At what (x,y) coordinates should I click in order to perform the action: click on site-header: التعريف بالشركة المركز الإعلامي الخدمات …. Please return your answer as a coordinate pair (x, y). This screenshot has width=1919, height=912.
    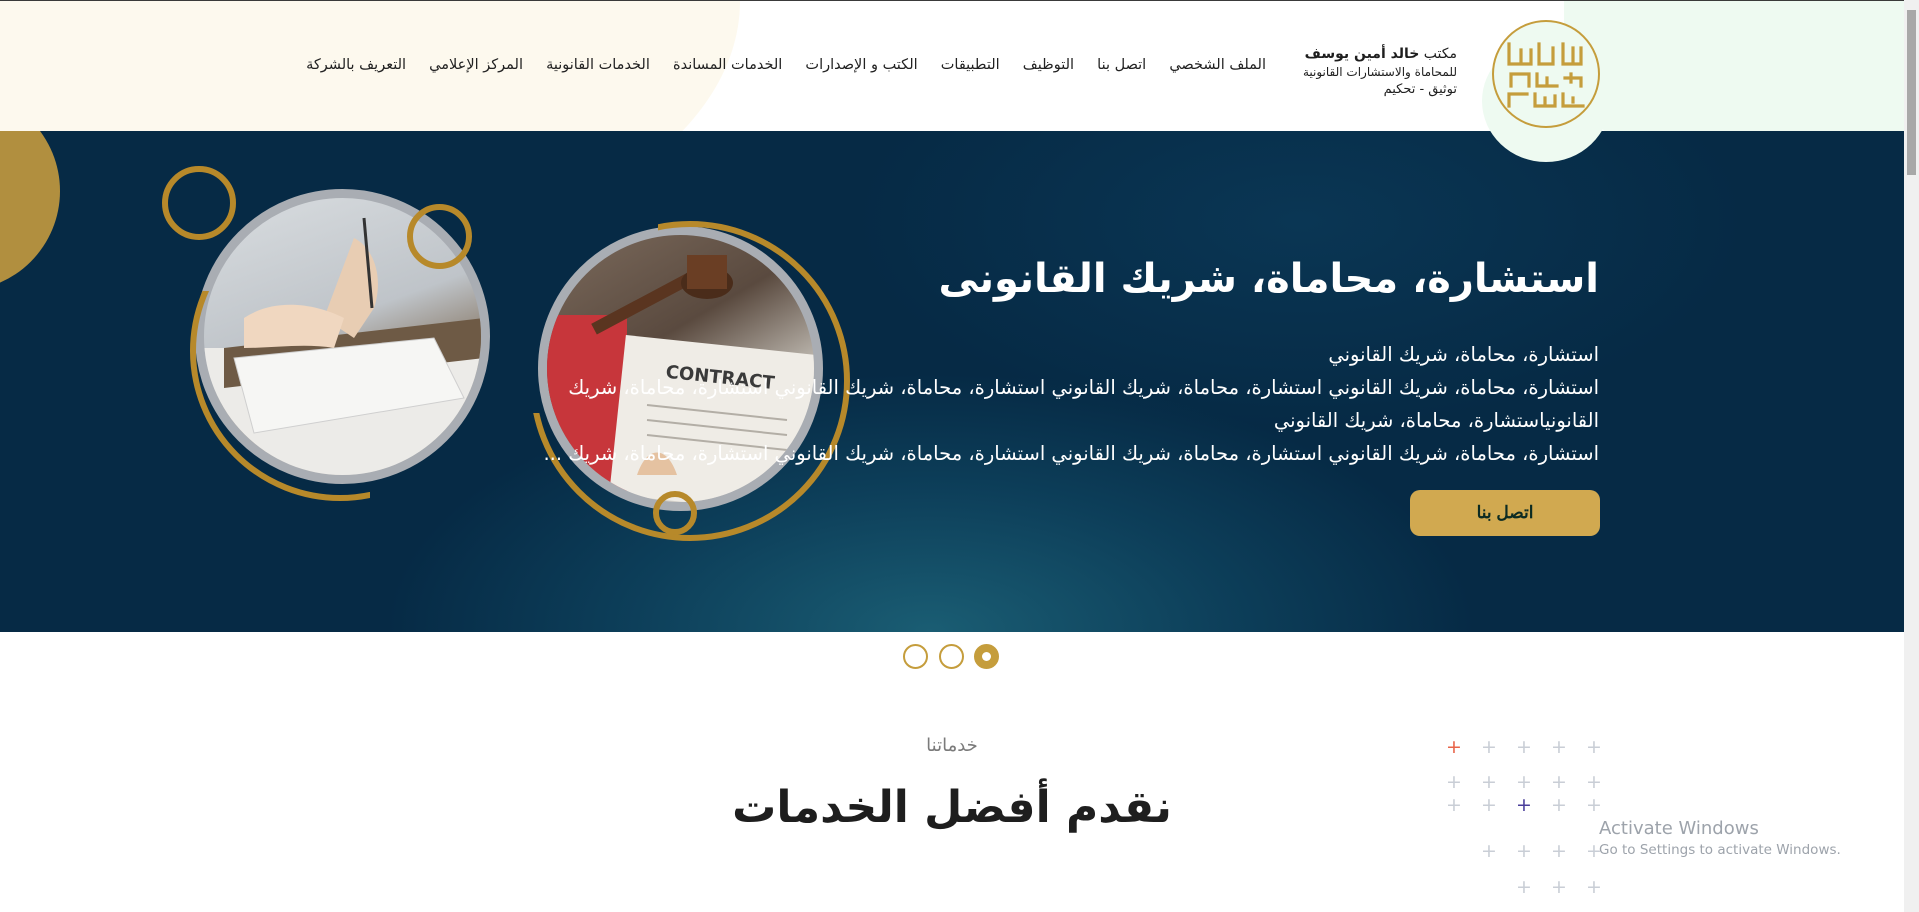
    Looking at the image, I should click on (952, 65).